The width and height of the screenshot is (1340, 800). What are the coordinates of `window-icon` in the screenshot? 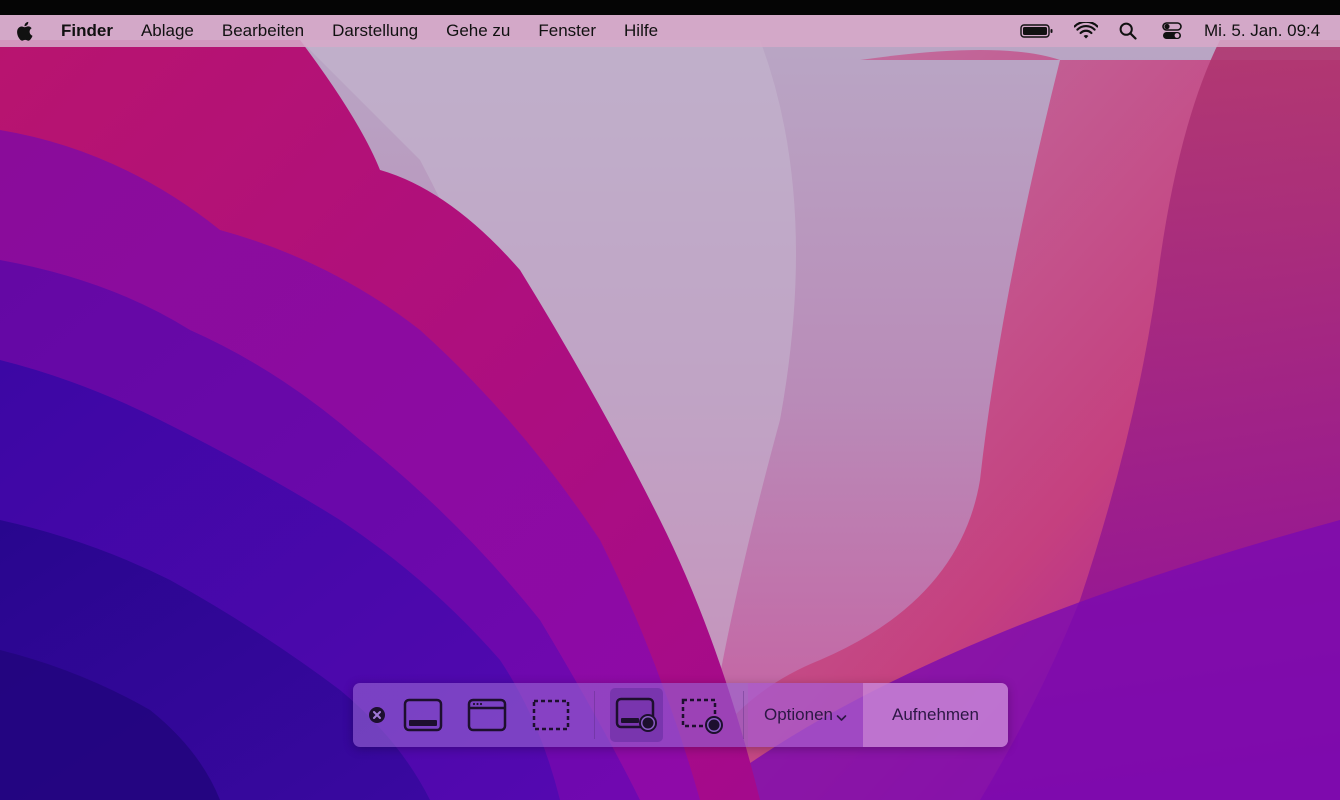 It's located at (487, 715).